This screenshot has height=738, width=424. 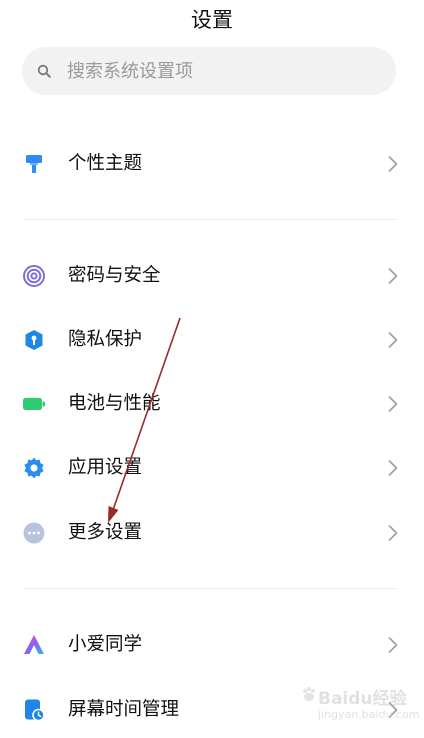 I want to click on paint-roller-icon, so click(x=34, y=164).